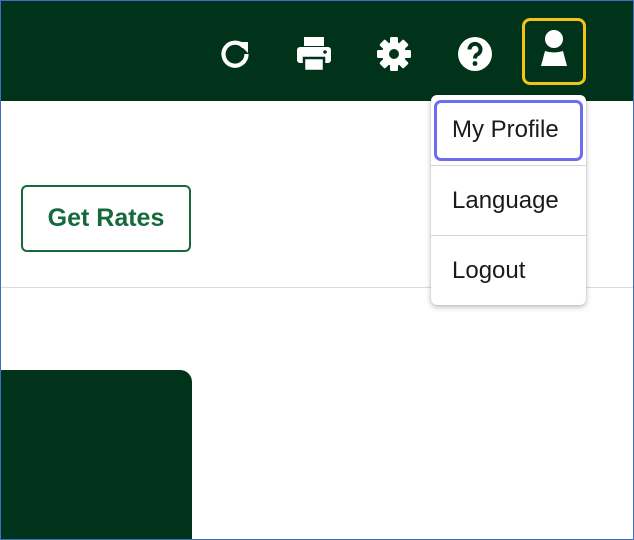 The width and height of the screenshot is (634, 540). I want to click on help-icon, so click(475, 54).